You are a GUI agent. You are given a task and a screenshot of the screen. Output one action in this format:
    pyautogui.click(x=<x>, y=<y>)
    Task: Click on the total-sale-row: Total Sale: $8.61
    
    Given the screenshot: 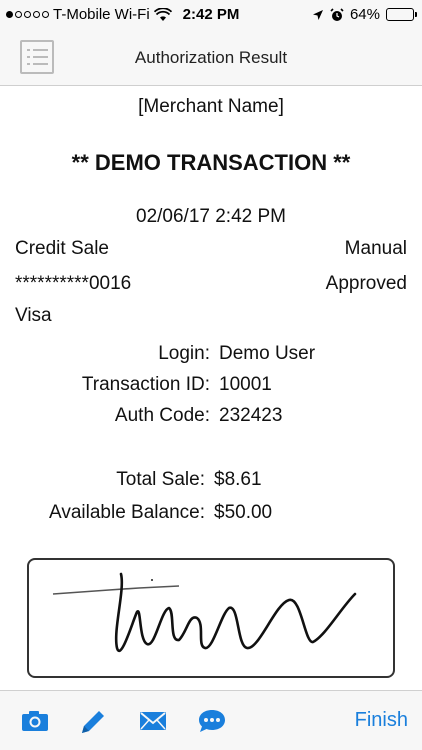 What is the action you would take?
    pyautogui.click(x=211, y=482)
    